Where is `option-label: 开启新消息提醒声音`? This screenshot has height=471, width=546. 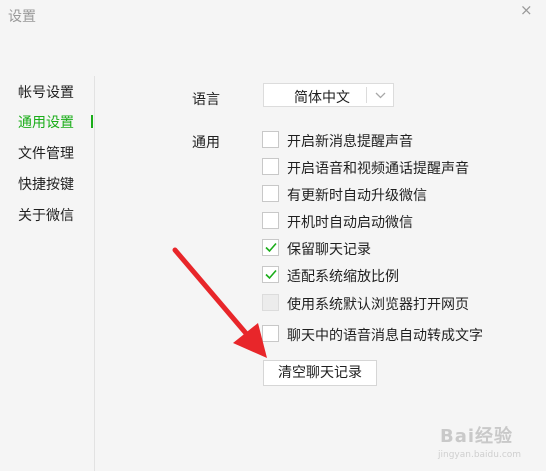
option-label: 开启新消息提醒声音 is located at coordinates (350, 142).